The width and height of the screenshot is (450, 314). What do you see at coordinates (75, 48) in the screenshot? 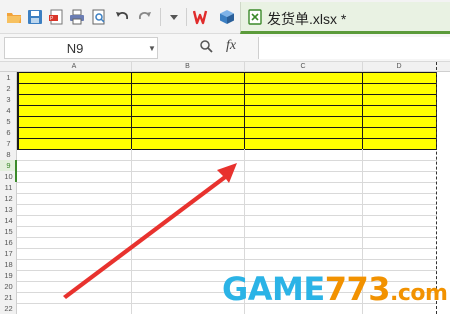
I see `name-box-value: N9` at bounding box center [75, 48].